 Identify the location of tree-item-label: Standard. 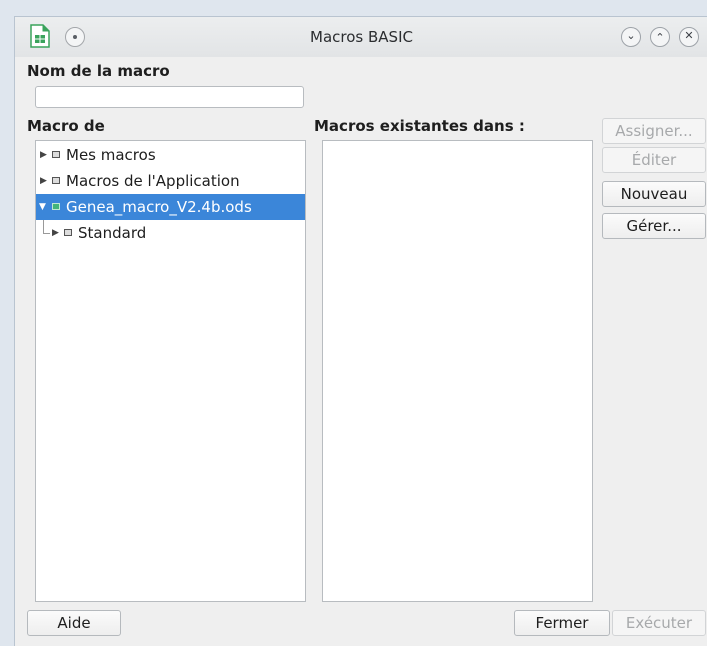
(112, 233).